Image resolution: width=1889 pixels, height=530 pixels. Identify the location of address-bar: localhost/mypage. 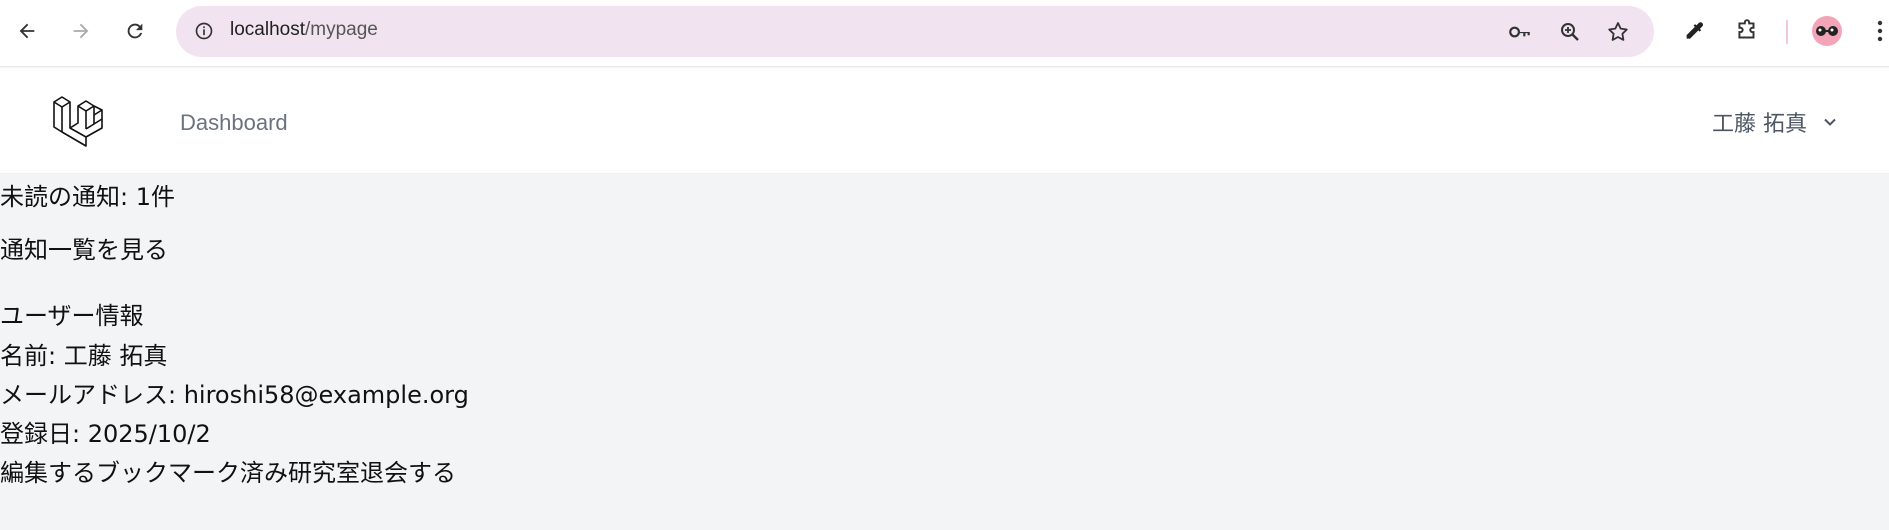
(915, 31).